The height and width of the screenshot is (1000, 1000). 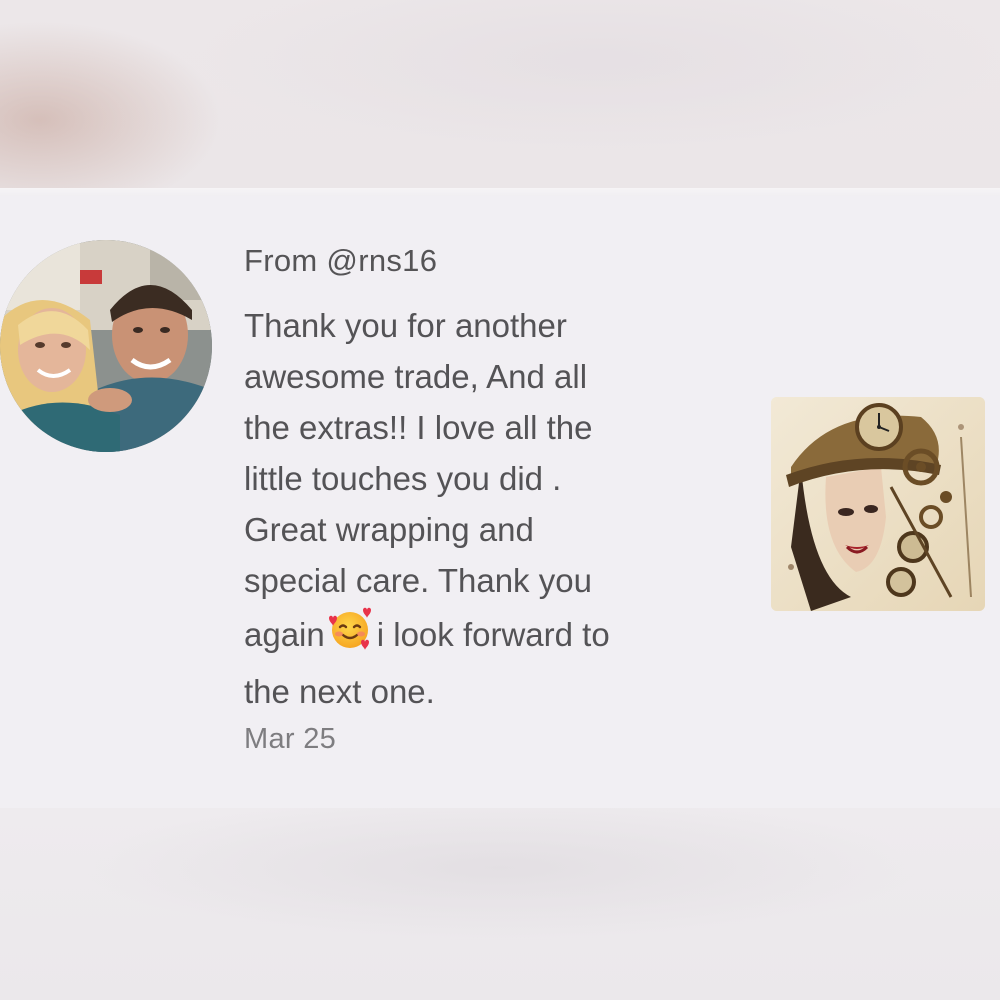 I want to click on product-thumbnail, so click(x=878, y=504).